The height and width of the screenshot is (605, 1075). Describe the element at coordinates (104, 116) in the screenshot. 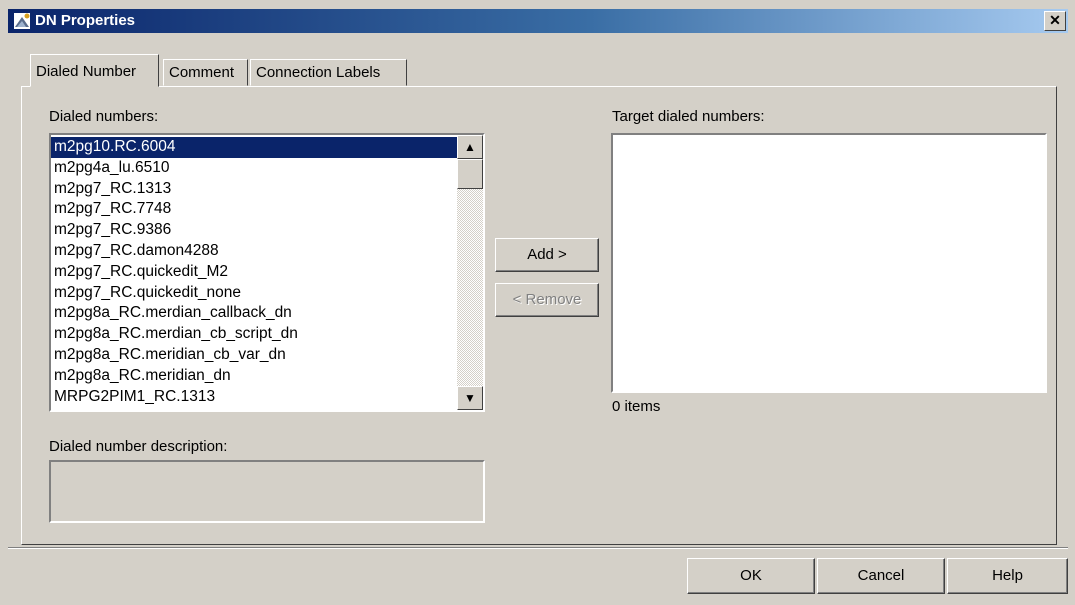

I see `dialed-numbers-label: Dialed numbers:` at that location.